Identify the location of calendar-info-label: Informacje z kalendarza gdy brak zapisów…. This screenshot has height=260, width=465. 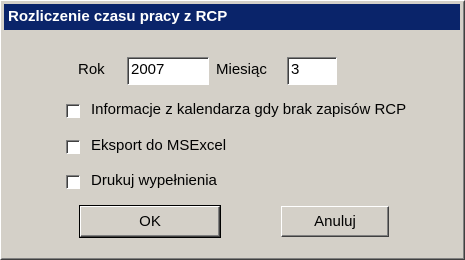
(248, 109).